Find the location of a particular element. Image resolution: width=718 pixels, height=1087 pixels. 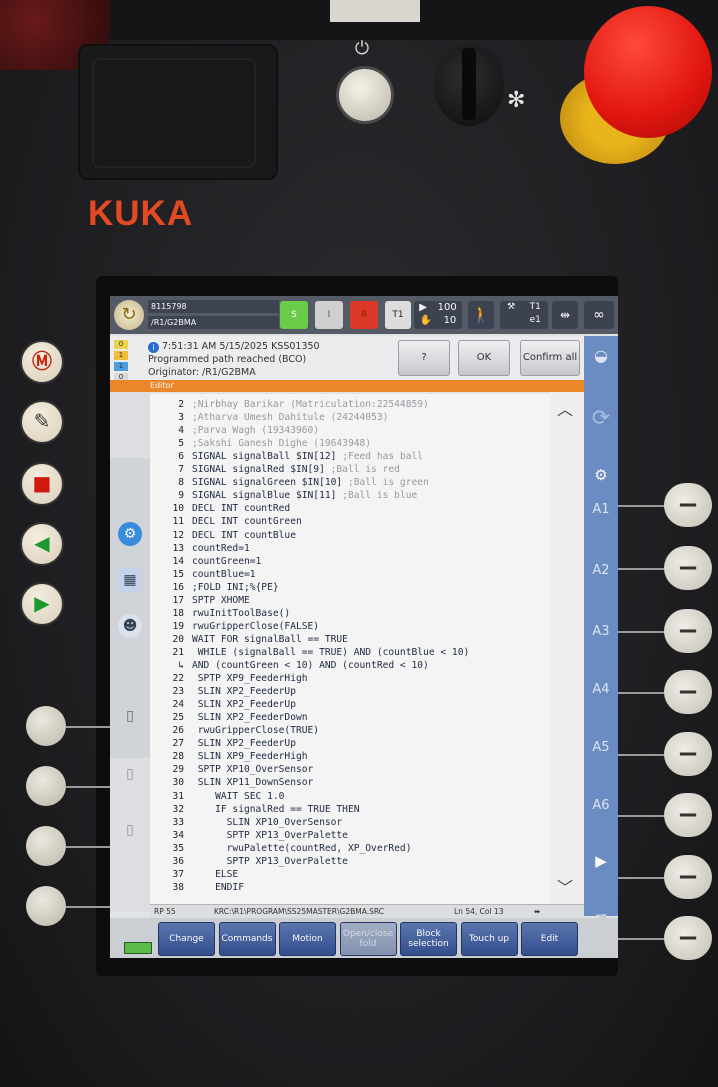

axis-label-a5: A5 is located at coordinates (601, 747).